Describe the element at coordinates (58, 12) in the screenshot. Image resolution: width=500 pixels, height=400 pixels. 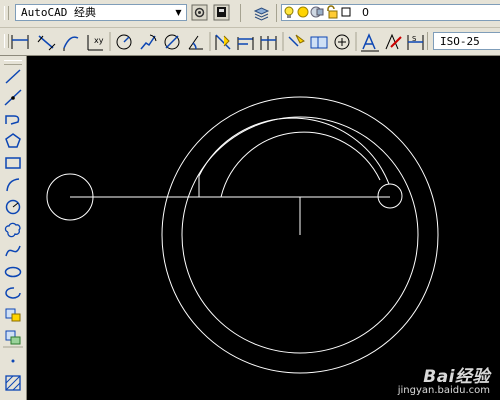
I see `workspace-dropdown-value: AutoCAD 经典` at that location.